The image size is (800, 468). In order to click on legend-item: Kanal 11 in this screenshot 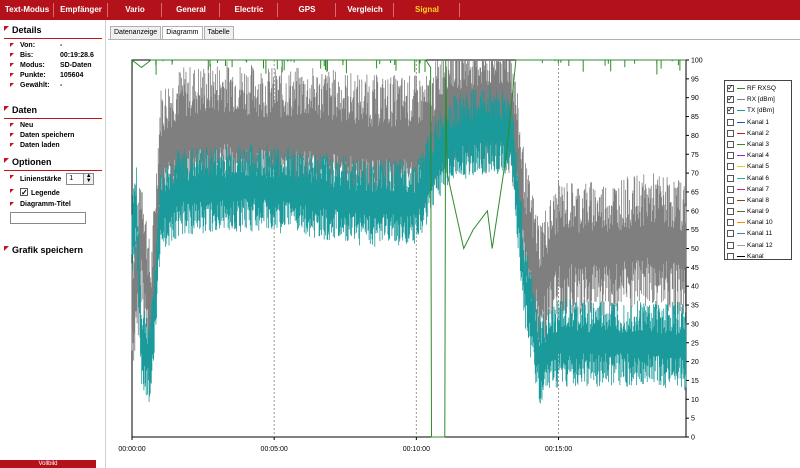, I will do `click(758, 233)`.